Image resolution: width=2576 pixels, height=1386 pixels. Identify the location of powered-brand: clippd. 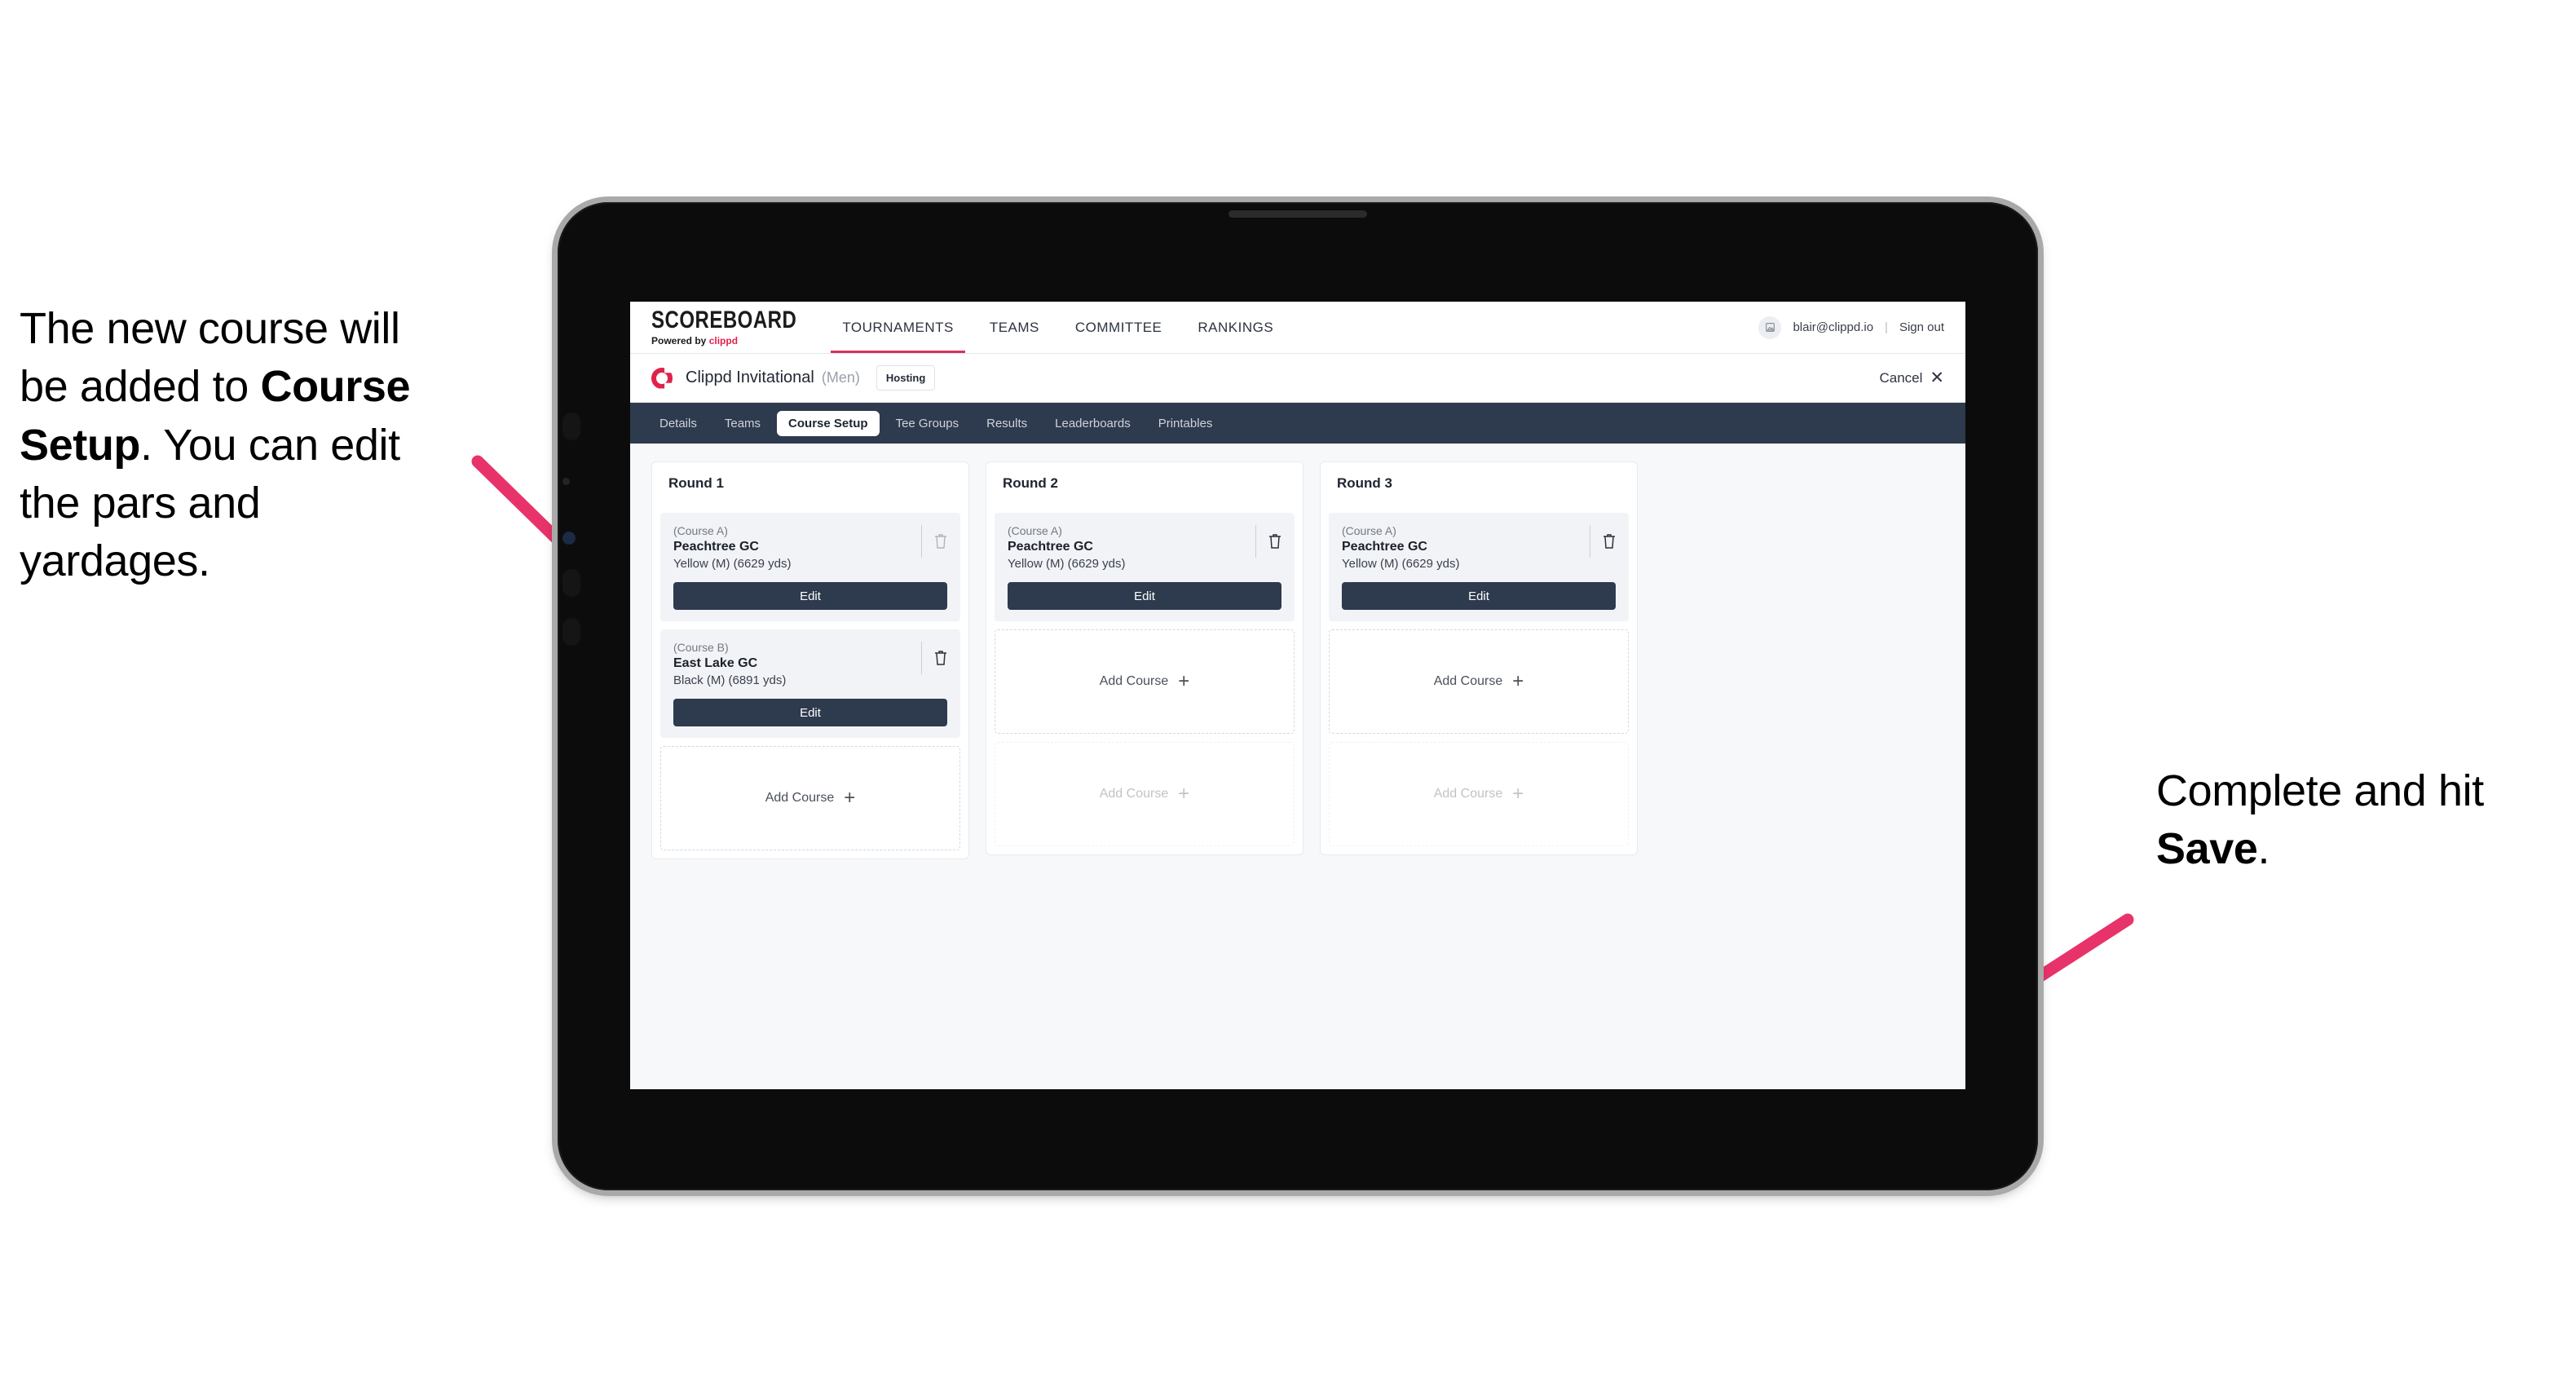
(723, 340).